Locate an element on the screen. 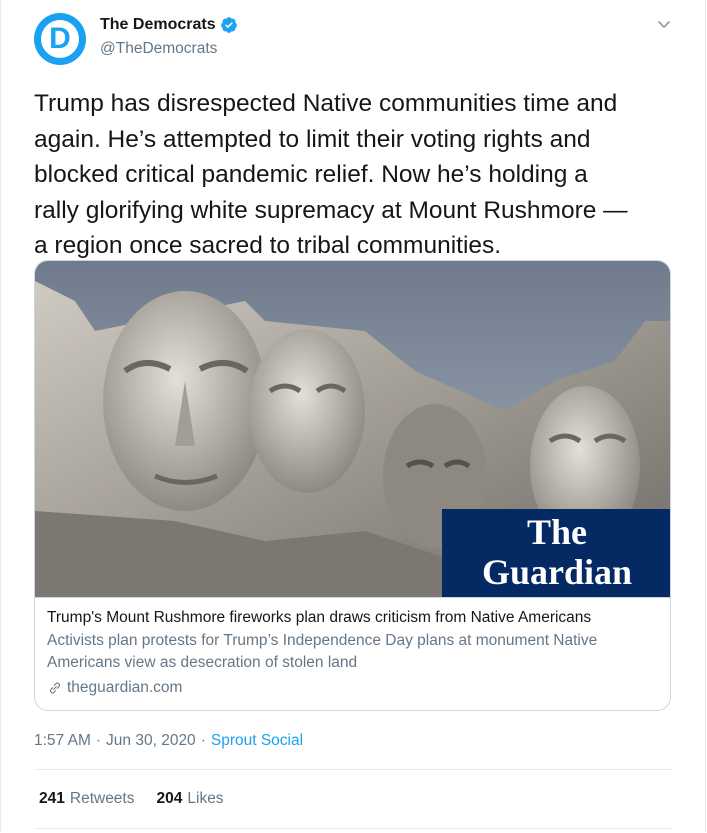 Image resolution: width=707 pixels, height=833 pixels. tweet-time: 1:57 AM is located at coordinates (62, 741).